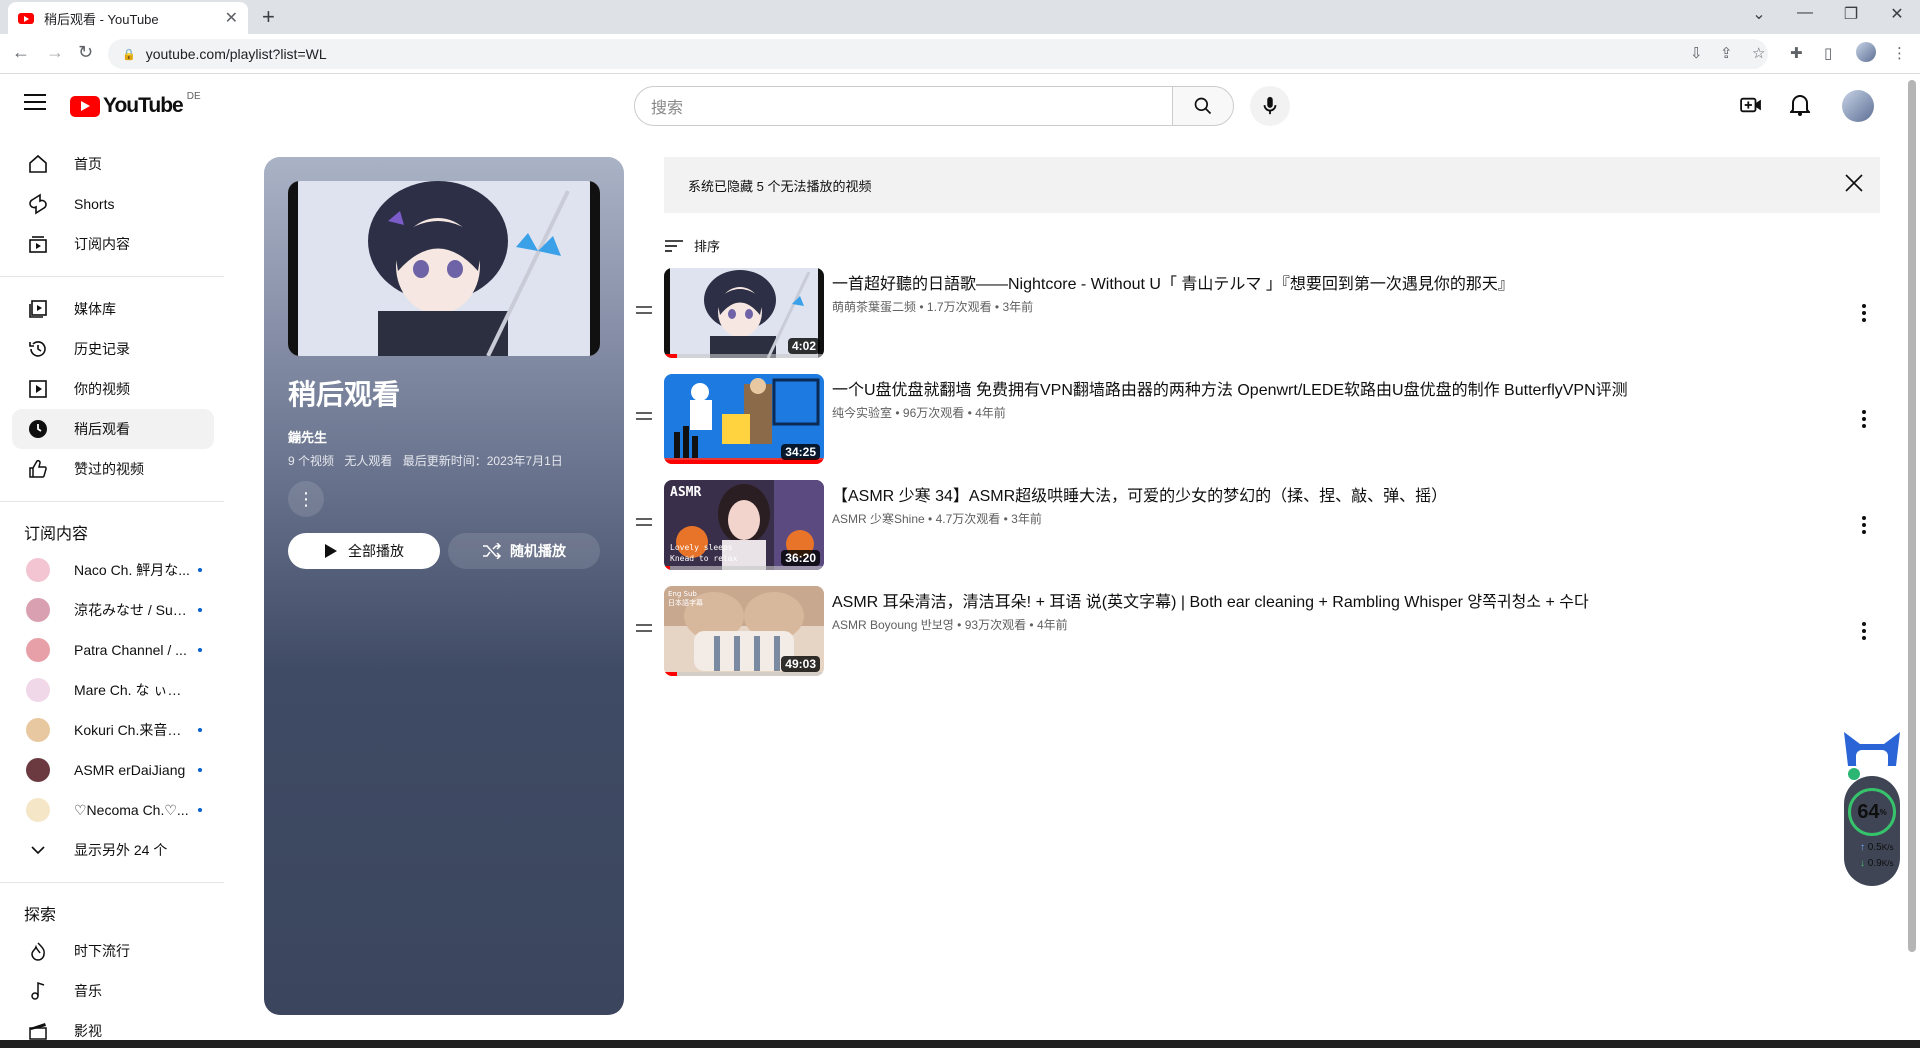 The width and height of the screenshot is (1920, 1048). Describe the element at coordinates (38, 469) in the screenshot. I see `liked-icon` at that location.